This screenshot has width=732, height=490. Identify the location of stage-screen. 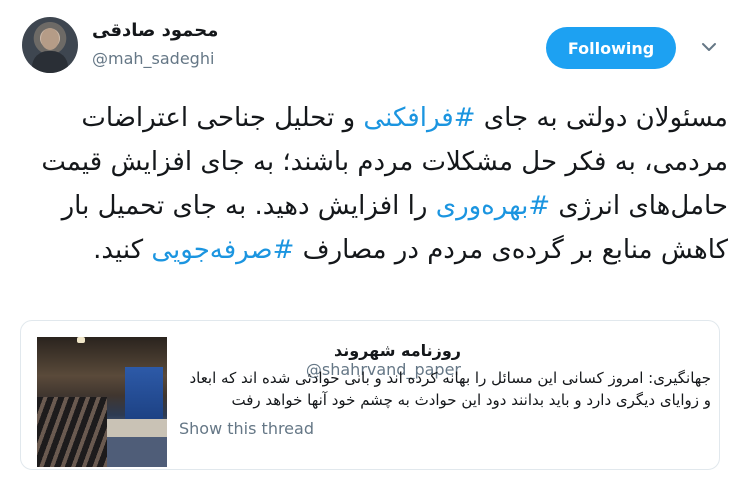
(144, 396).